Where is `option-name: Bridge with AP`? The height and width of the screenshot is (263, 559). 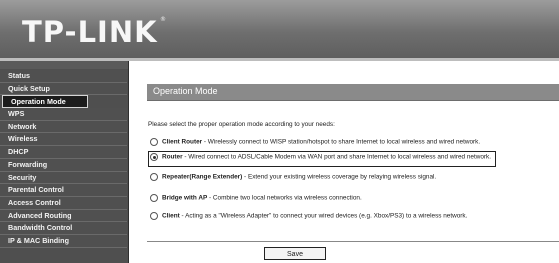 option-name: Bridge with AP is located at coordinates (185, 198).